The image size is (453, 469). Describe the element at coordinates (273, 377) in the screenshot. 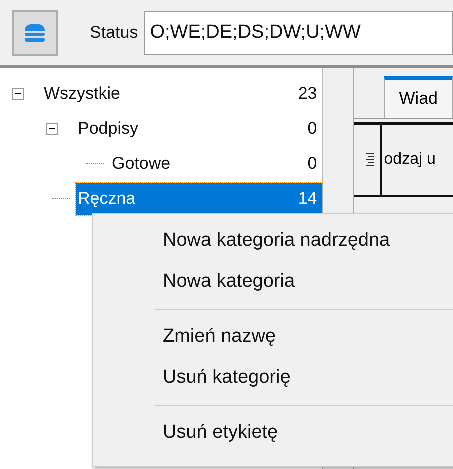

I see `menu-item: Usuń kategorię` at that location.